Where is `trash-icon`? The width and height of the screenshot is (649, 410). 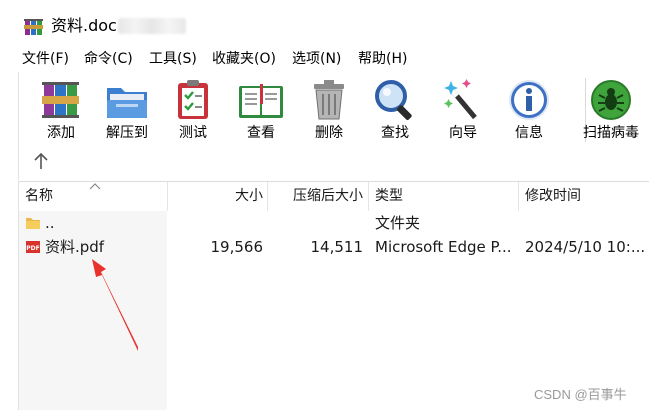
trash-icon is located at coordinates (329, 100).